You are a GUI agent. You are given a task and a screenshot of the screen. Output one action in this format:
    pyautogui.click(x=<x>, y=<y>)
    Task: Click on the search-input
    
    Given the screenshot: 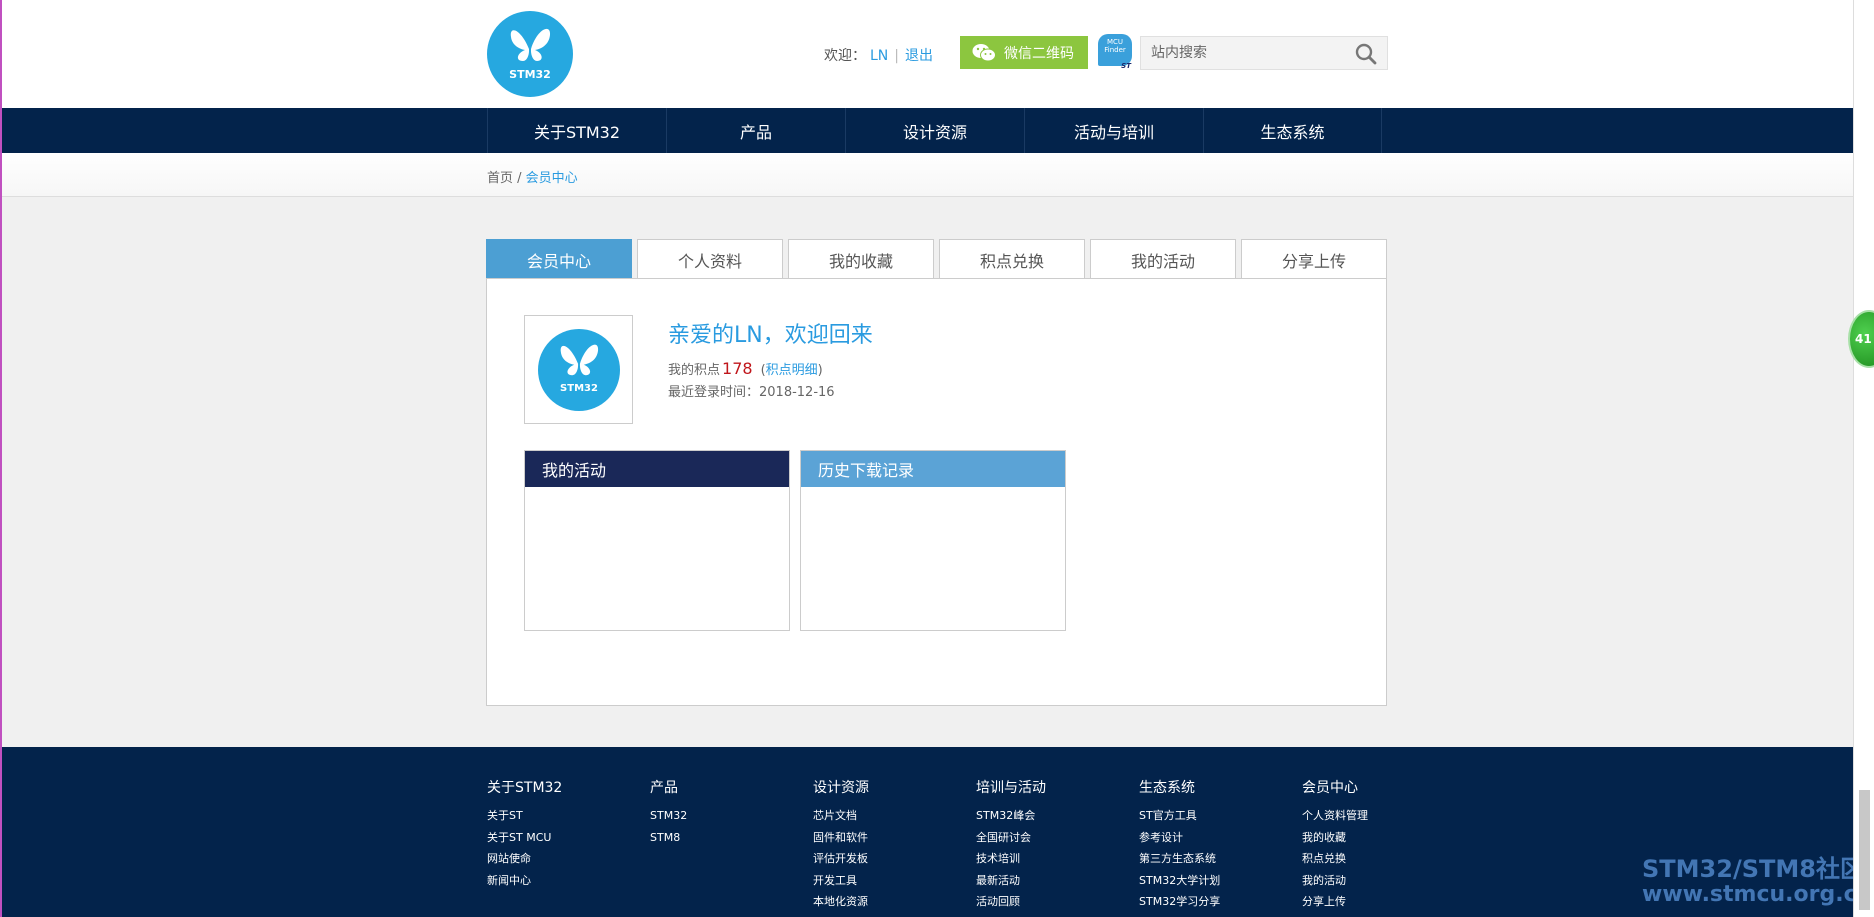 What is the action you would take?
    pyautogui.click(x=1243, y=53)
    